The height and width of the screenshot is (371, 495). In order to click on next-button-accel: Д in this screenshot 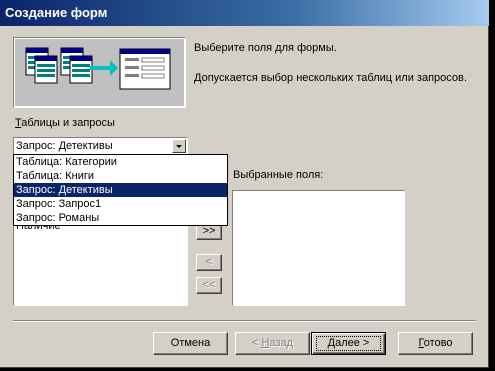, I will do `click(331, 343)`.